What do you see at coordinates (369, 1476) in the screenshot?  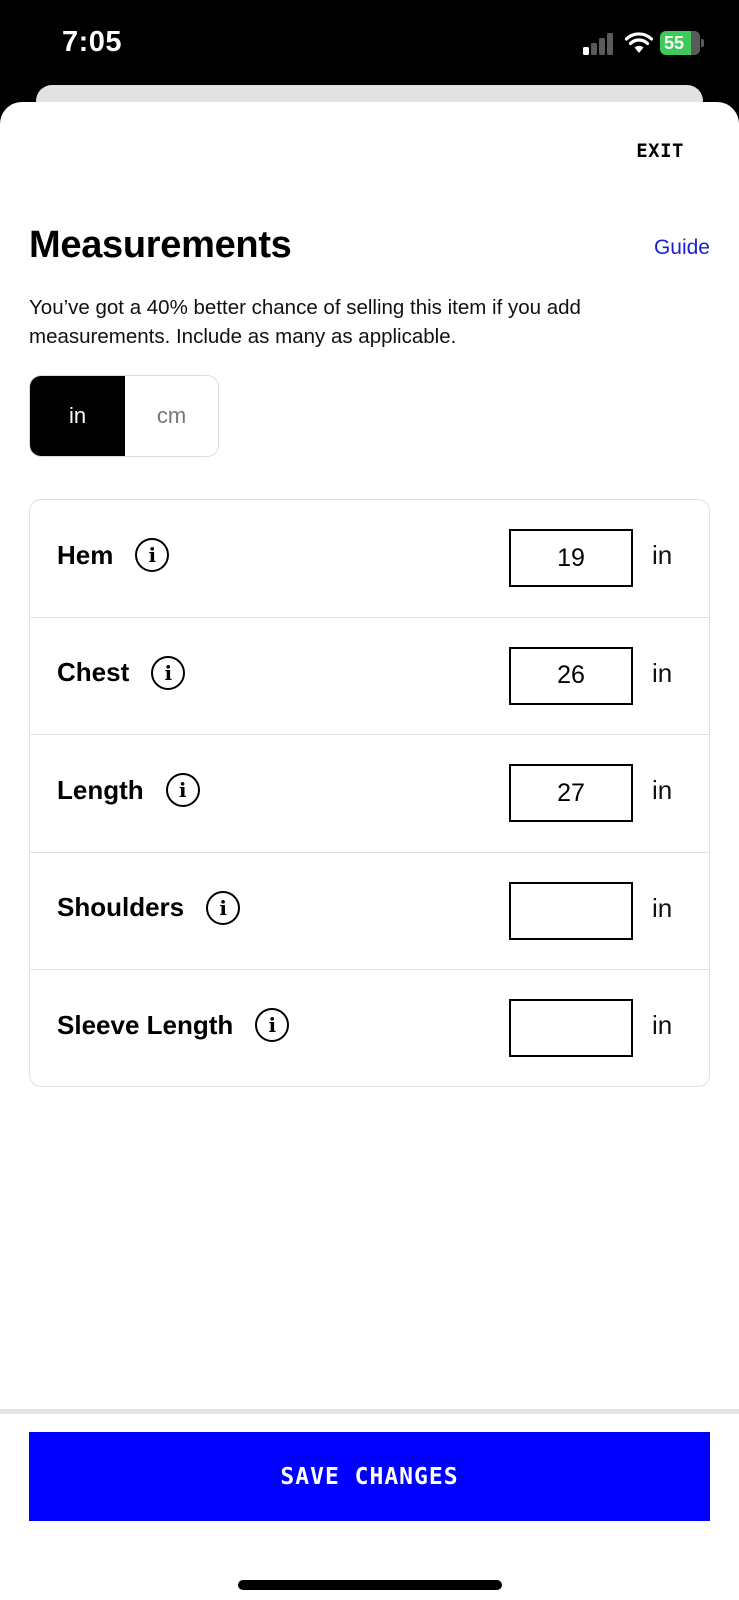 I see `save-changes-button: SAVE CHANGES` at bounding box center [369, 1476].